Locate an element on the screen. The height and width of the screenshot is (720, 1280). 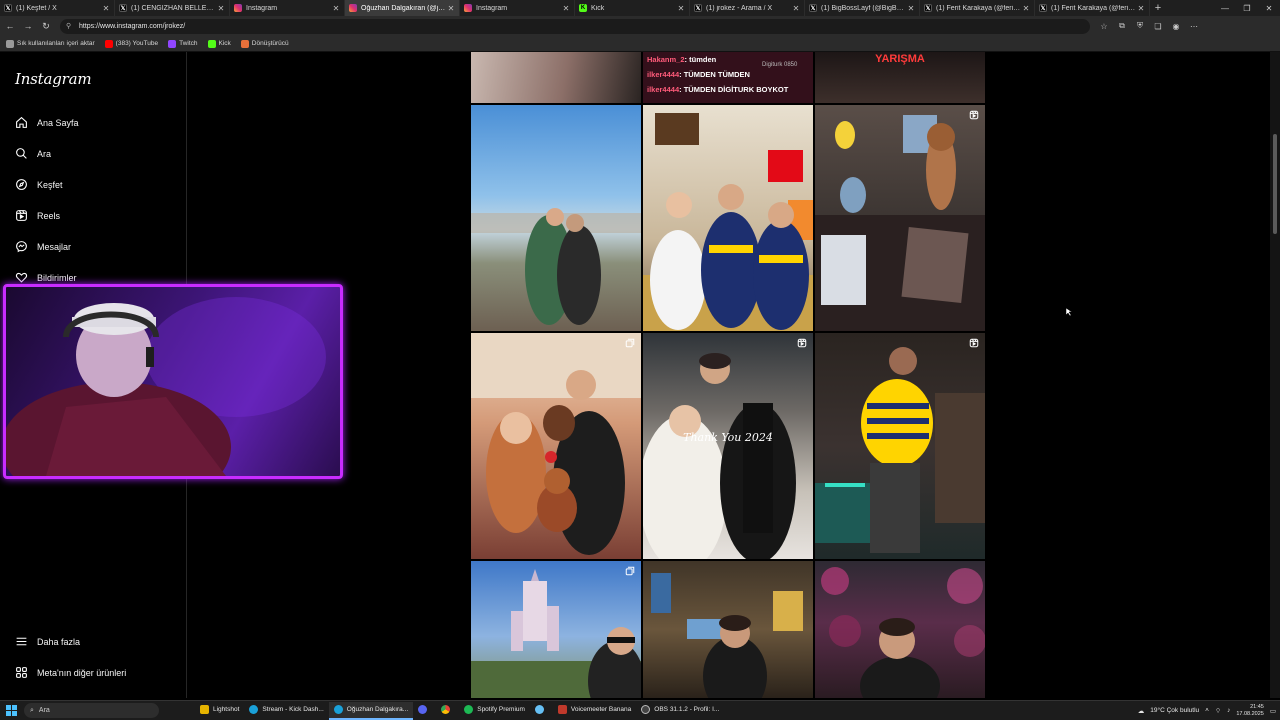
shield-icon: ⛨ is located at coordinates (1140, 26).